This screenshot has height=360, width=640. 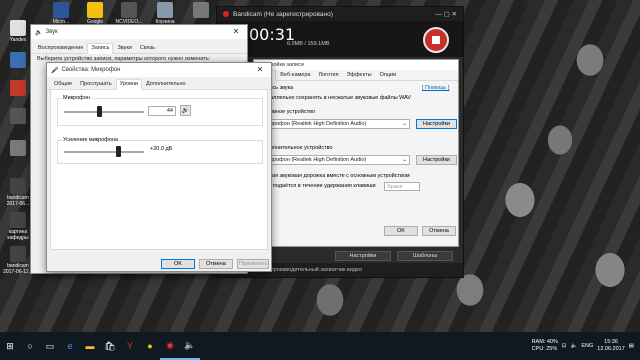 I want to click on hold-key-field: Space, so click(x=402, y=186).